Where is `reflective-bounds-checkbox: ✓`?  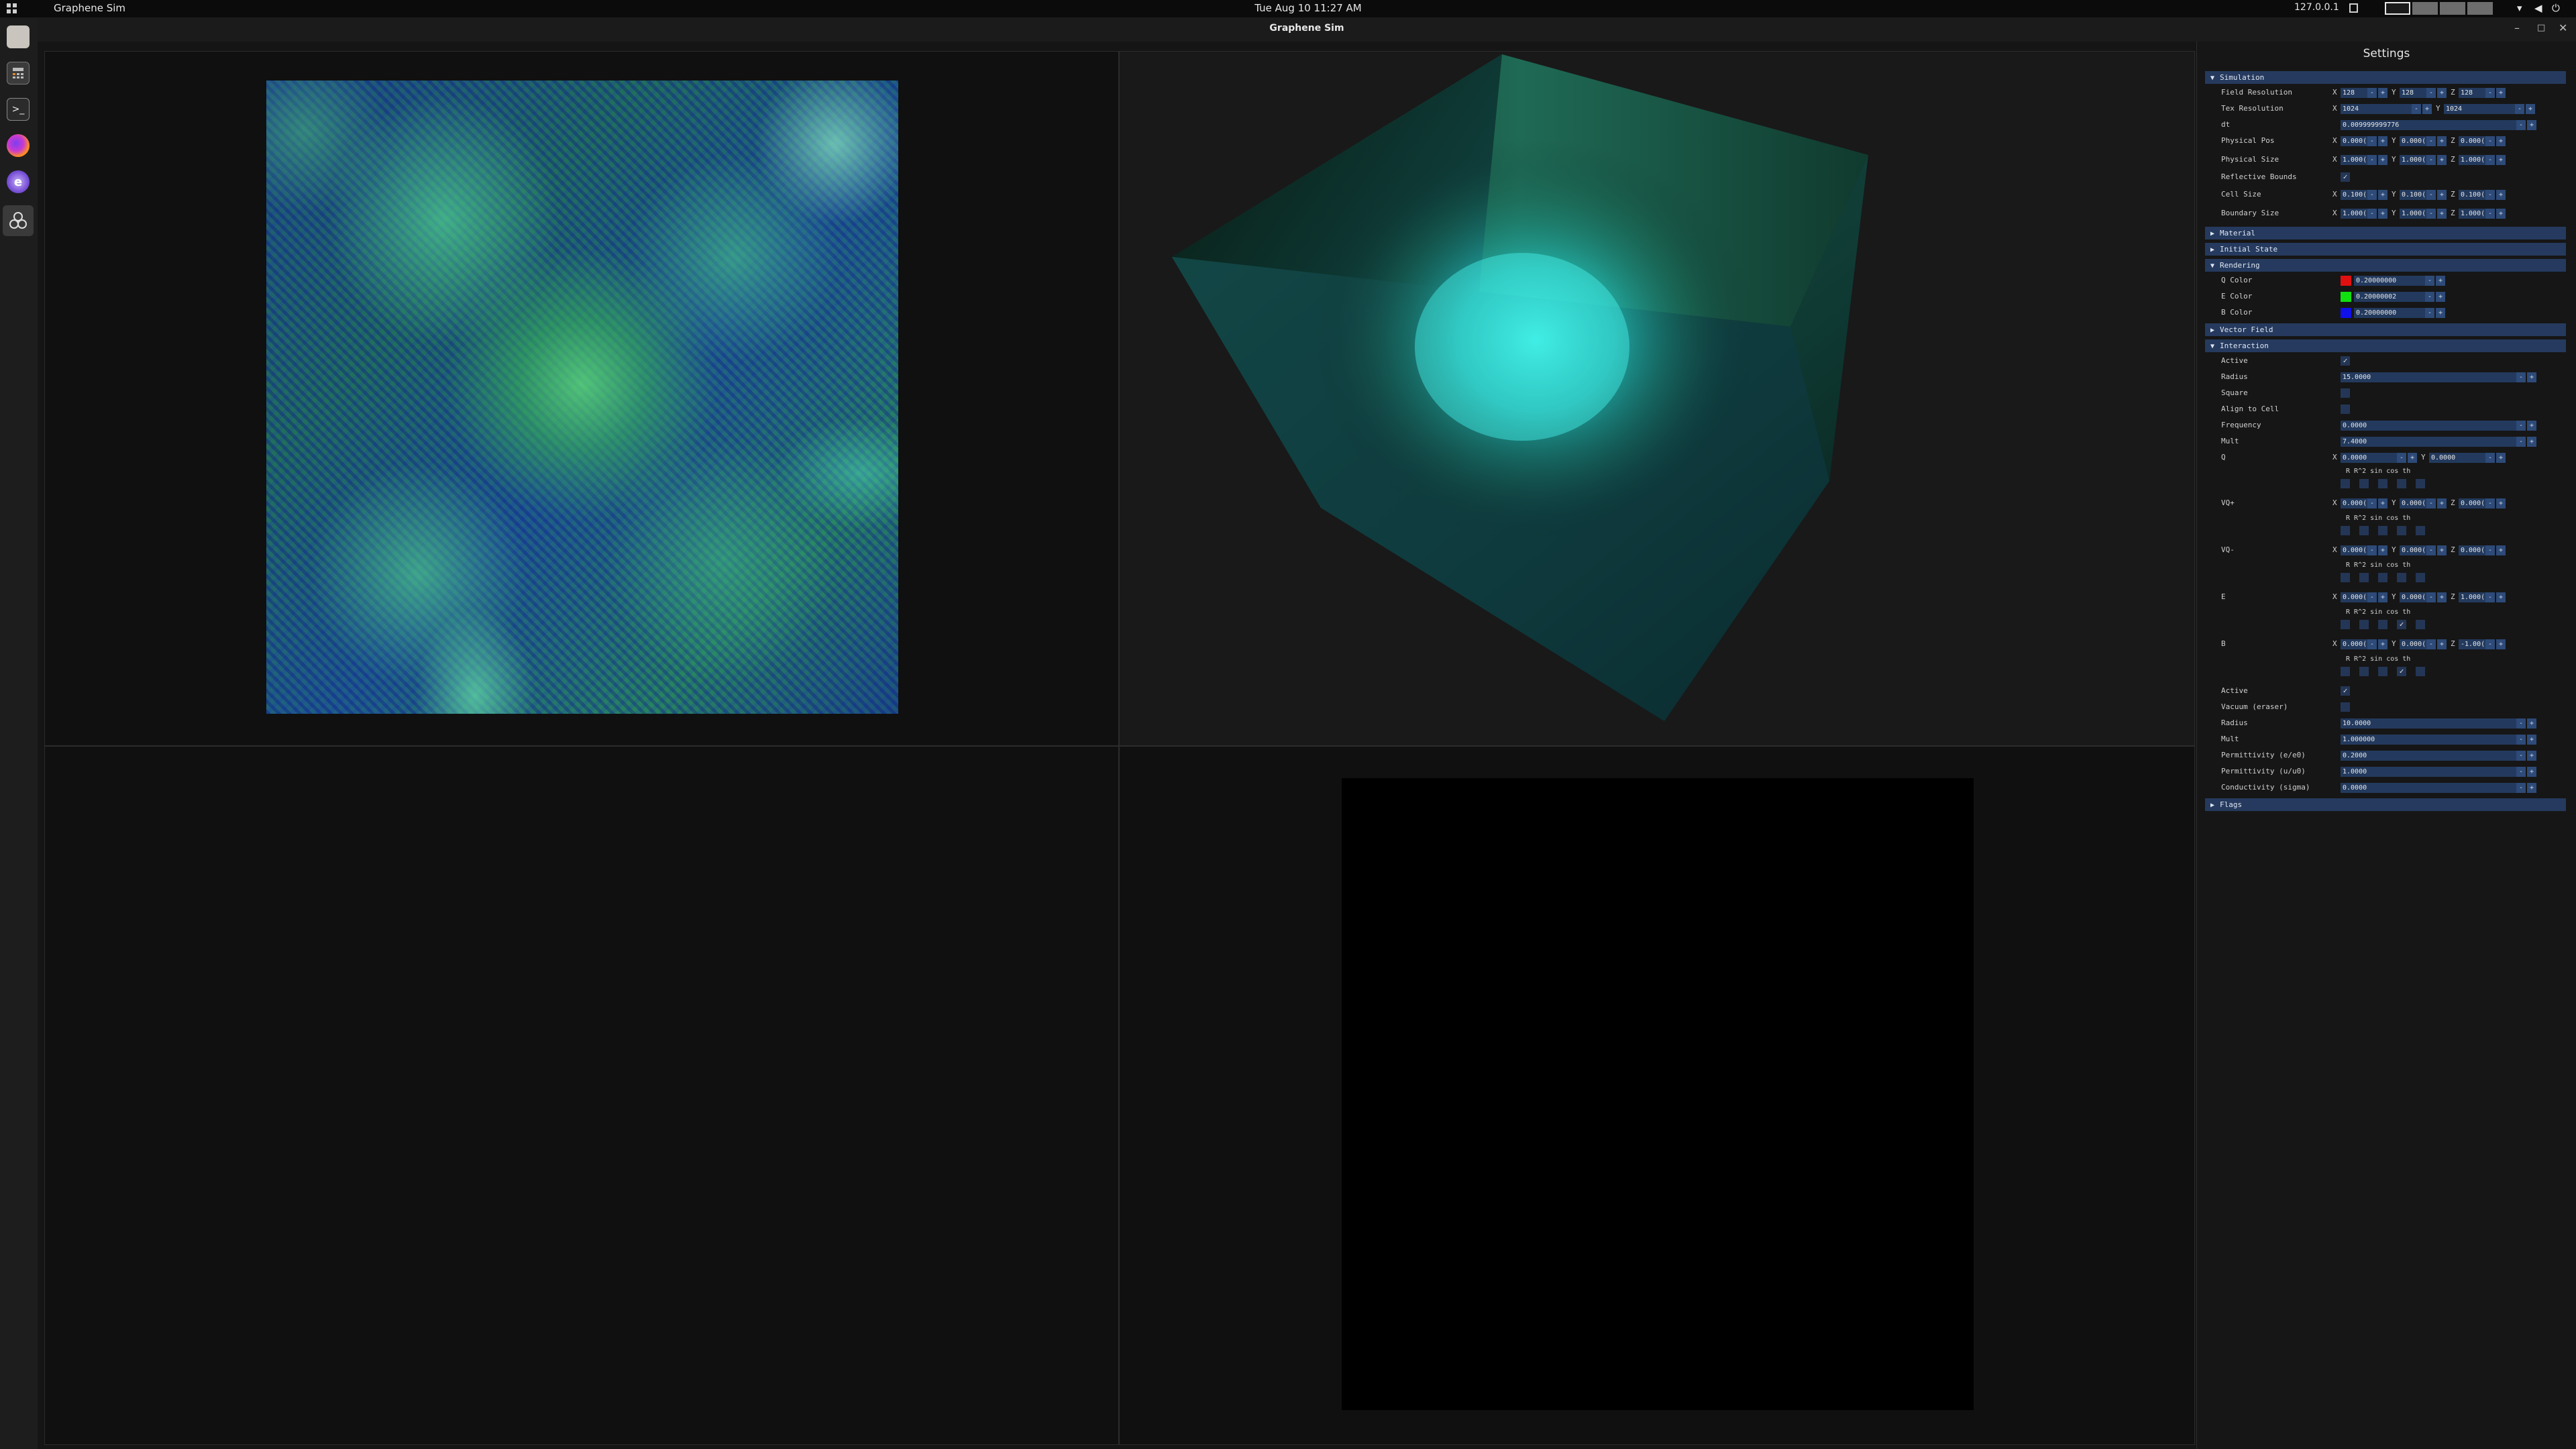 reflective-bounds-checkbox: ✓ is located at coordinates (2345, 177).